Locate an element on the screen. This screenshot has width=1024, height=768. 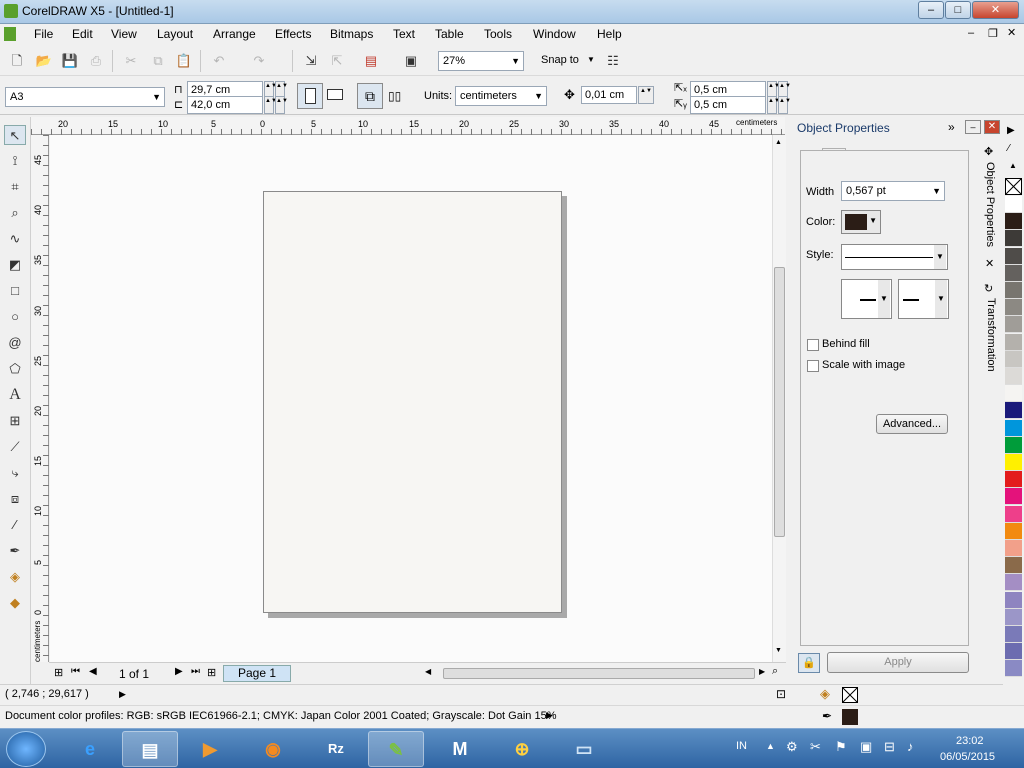
zoom-dropdown: 27% ▼ is located at coordinates (481, 61).